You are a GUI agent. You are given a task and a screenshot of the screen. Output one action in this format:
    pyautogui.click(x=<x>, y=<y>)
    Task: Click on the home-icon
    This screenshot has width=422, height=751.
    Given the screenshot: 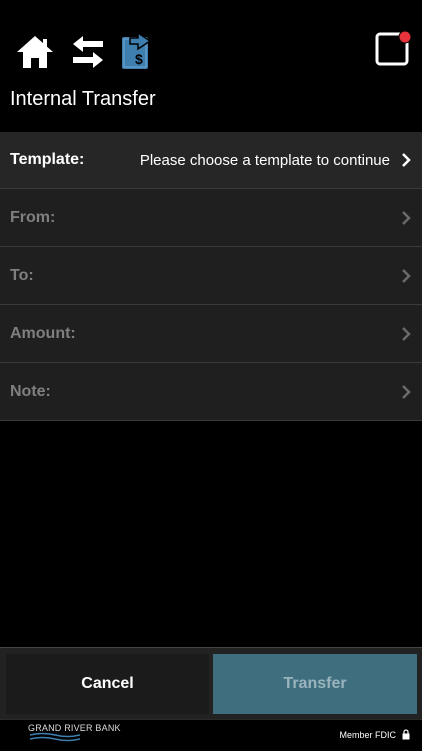 What is the action you would take?
    pyautogui.click(x=35, y=52)
    